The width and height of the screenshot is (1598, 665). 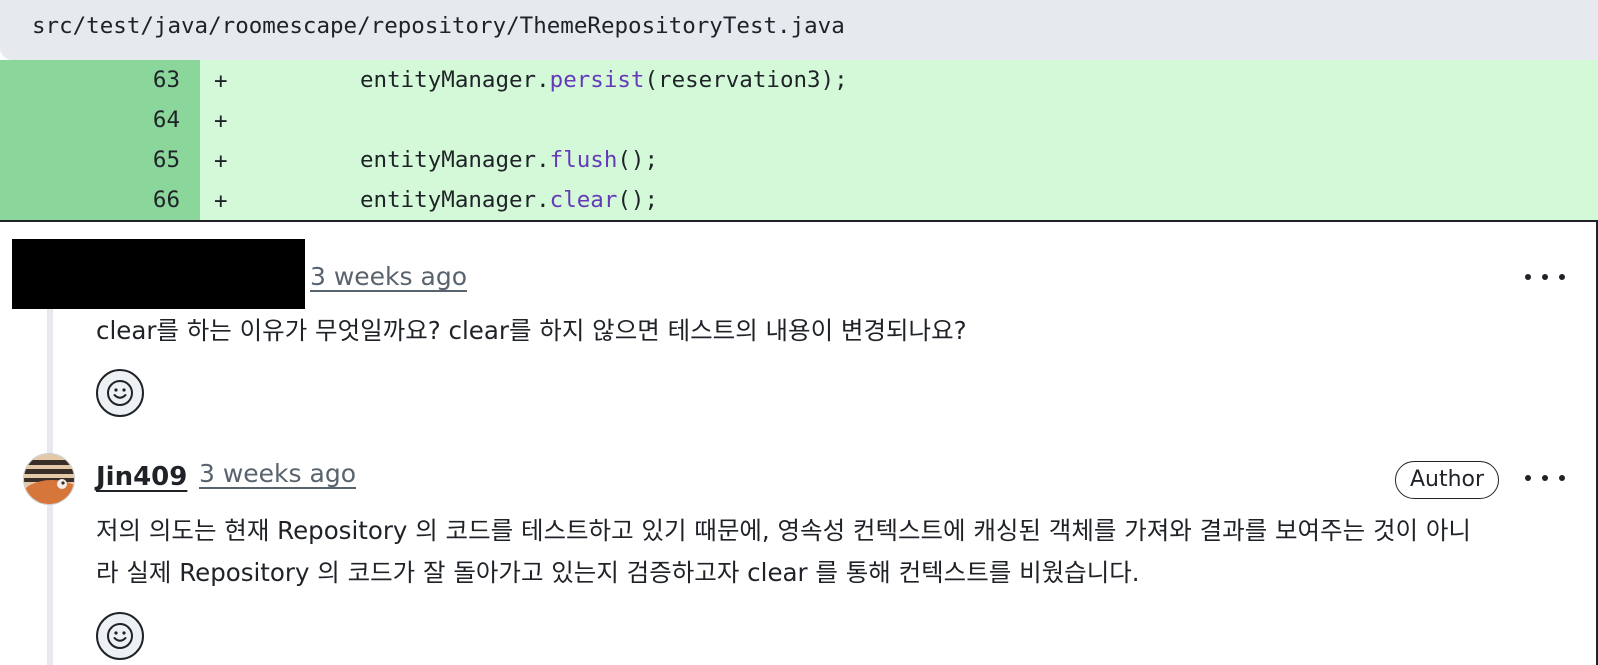 I want to click on line-number-gutter: 64, so click(x=100, y=120).